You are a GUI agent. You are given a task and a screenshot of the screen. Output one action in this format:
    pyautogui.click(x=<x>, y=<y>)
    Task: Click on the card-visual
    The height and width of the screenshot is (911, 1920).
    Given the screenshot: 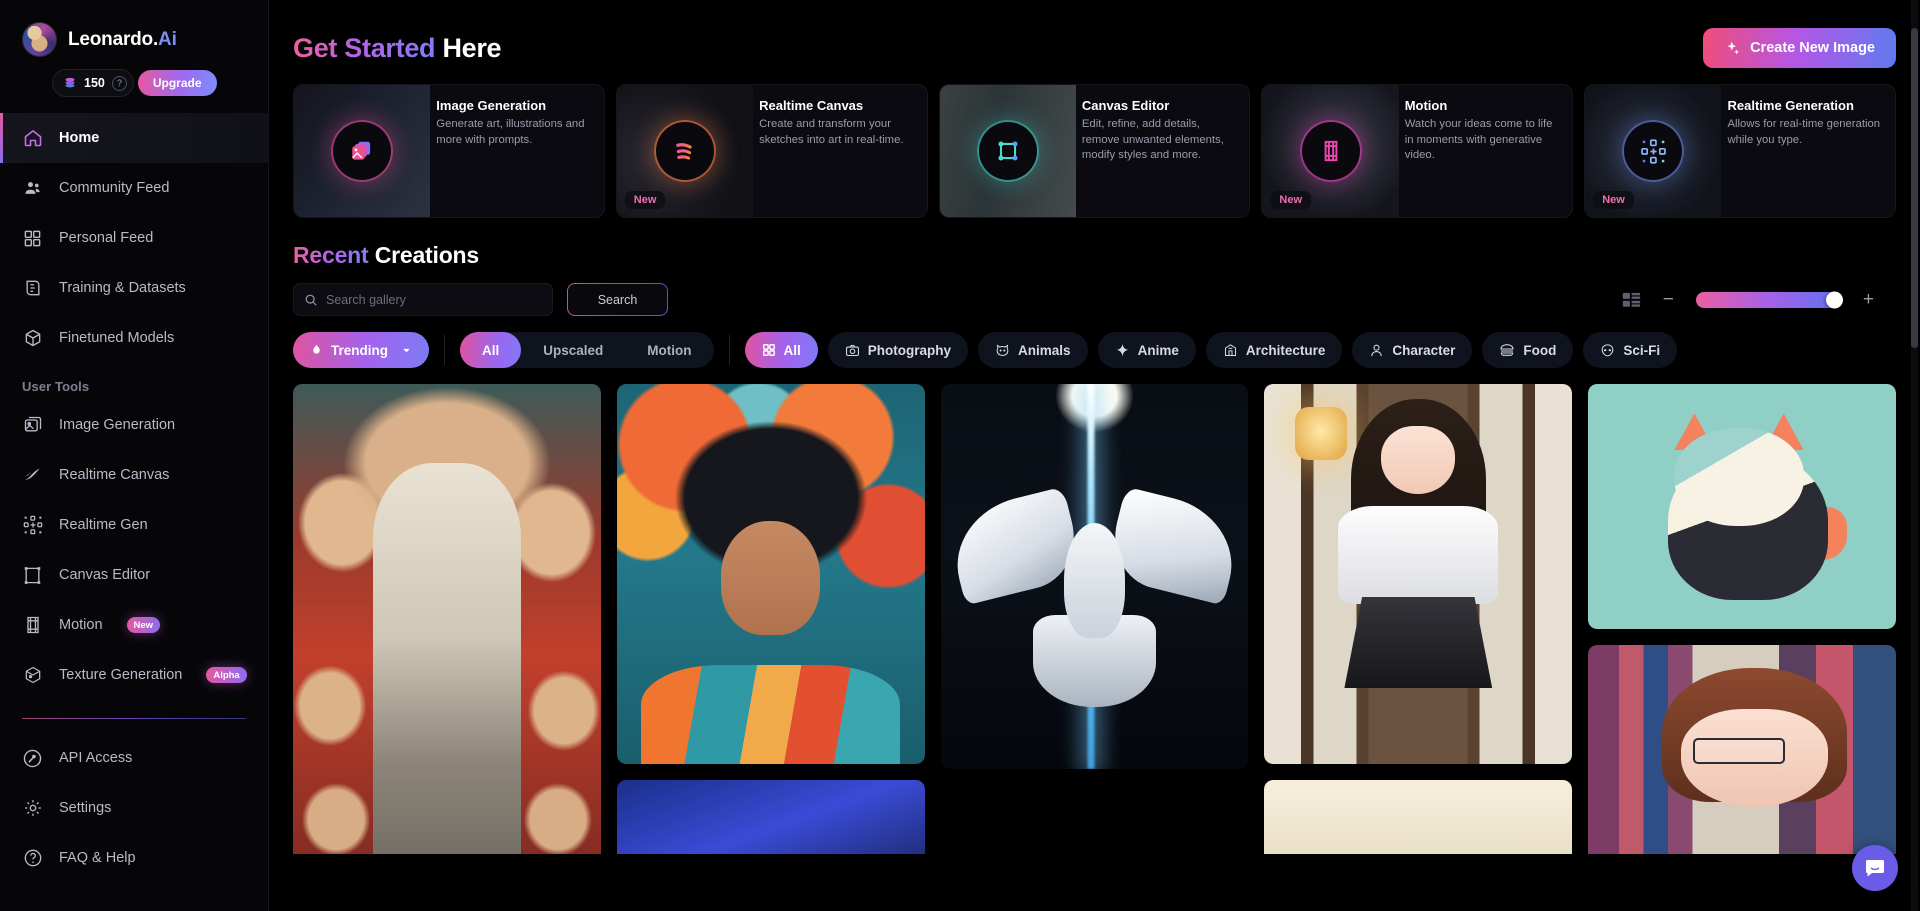 What is the action you would take?
    pyautogui.click(x=1007, y=151)
    